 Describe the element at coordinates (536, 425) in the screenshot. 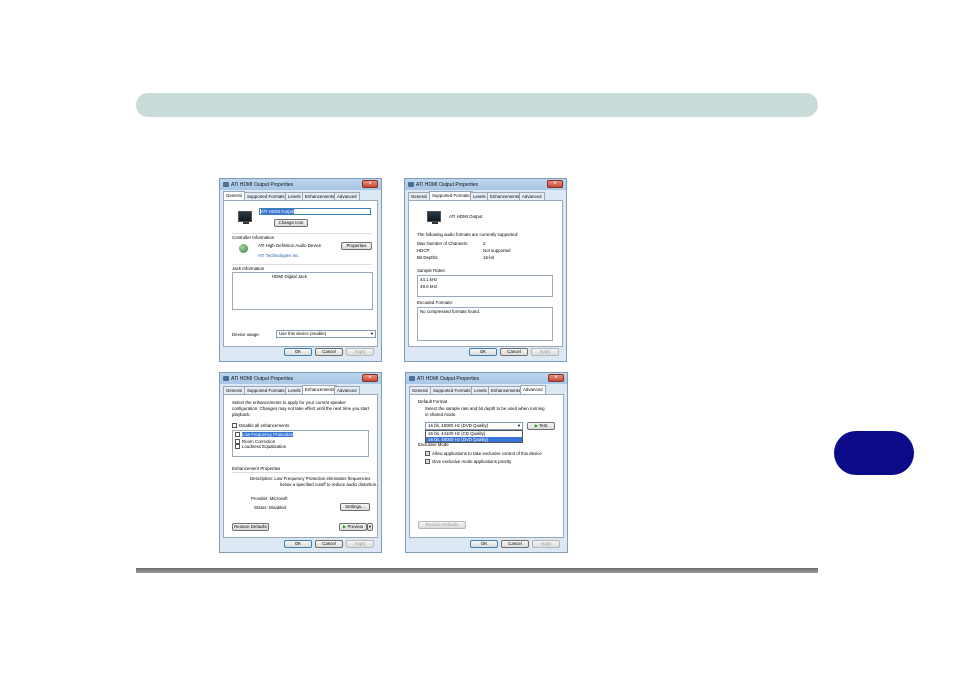

I see `play-icon: ▶` at that location.